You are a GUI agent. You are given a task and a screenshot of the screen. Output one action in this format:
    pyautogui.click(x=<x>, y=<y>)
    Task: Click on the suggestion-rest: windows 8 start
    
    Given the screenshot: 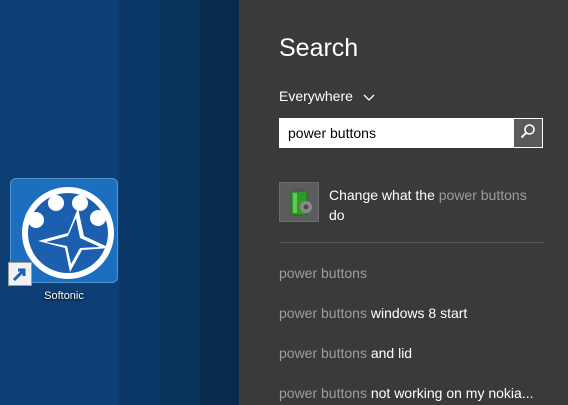 What is the action you would take?
    pyautogui.click(x=417, y=313)
    